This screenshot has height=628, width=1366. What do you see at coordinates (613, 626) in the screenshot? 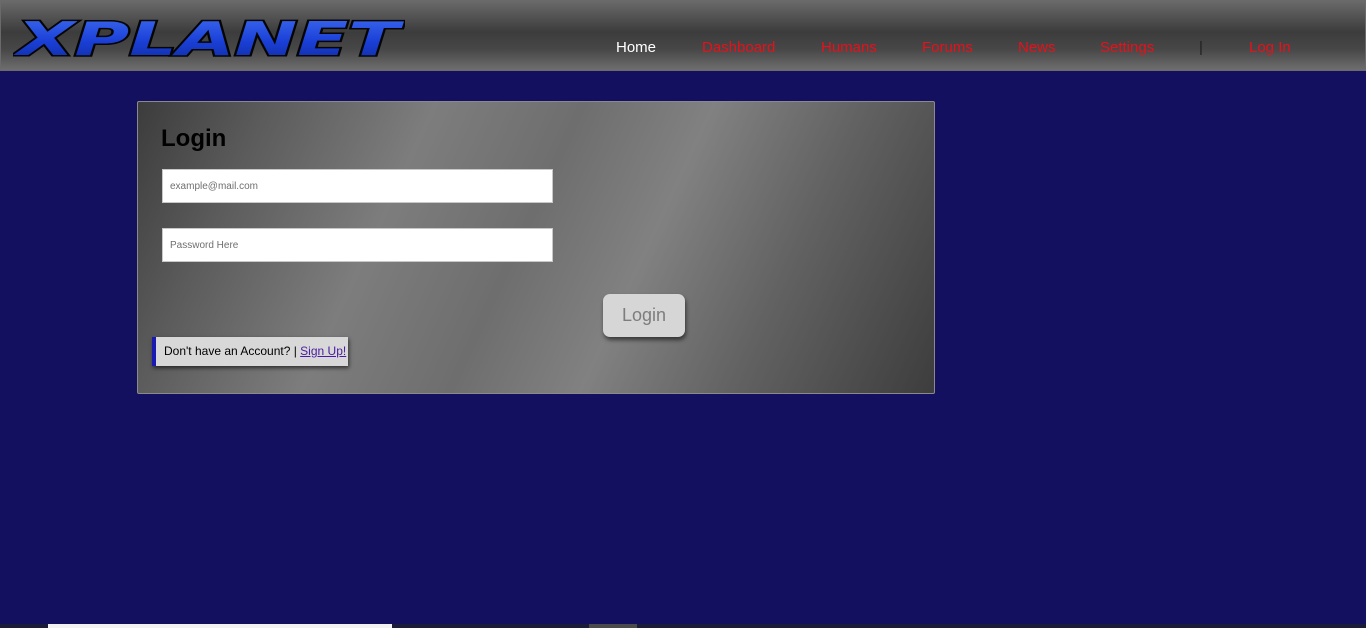
I see `bottom-scrollbar-marker` at bounding box center [613, 626].